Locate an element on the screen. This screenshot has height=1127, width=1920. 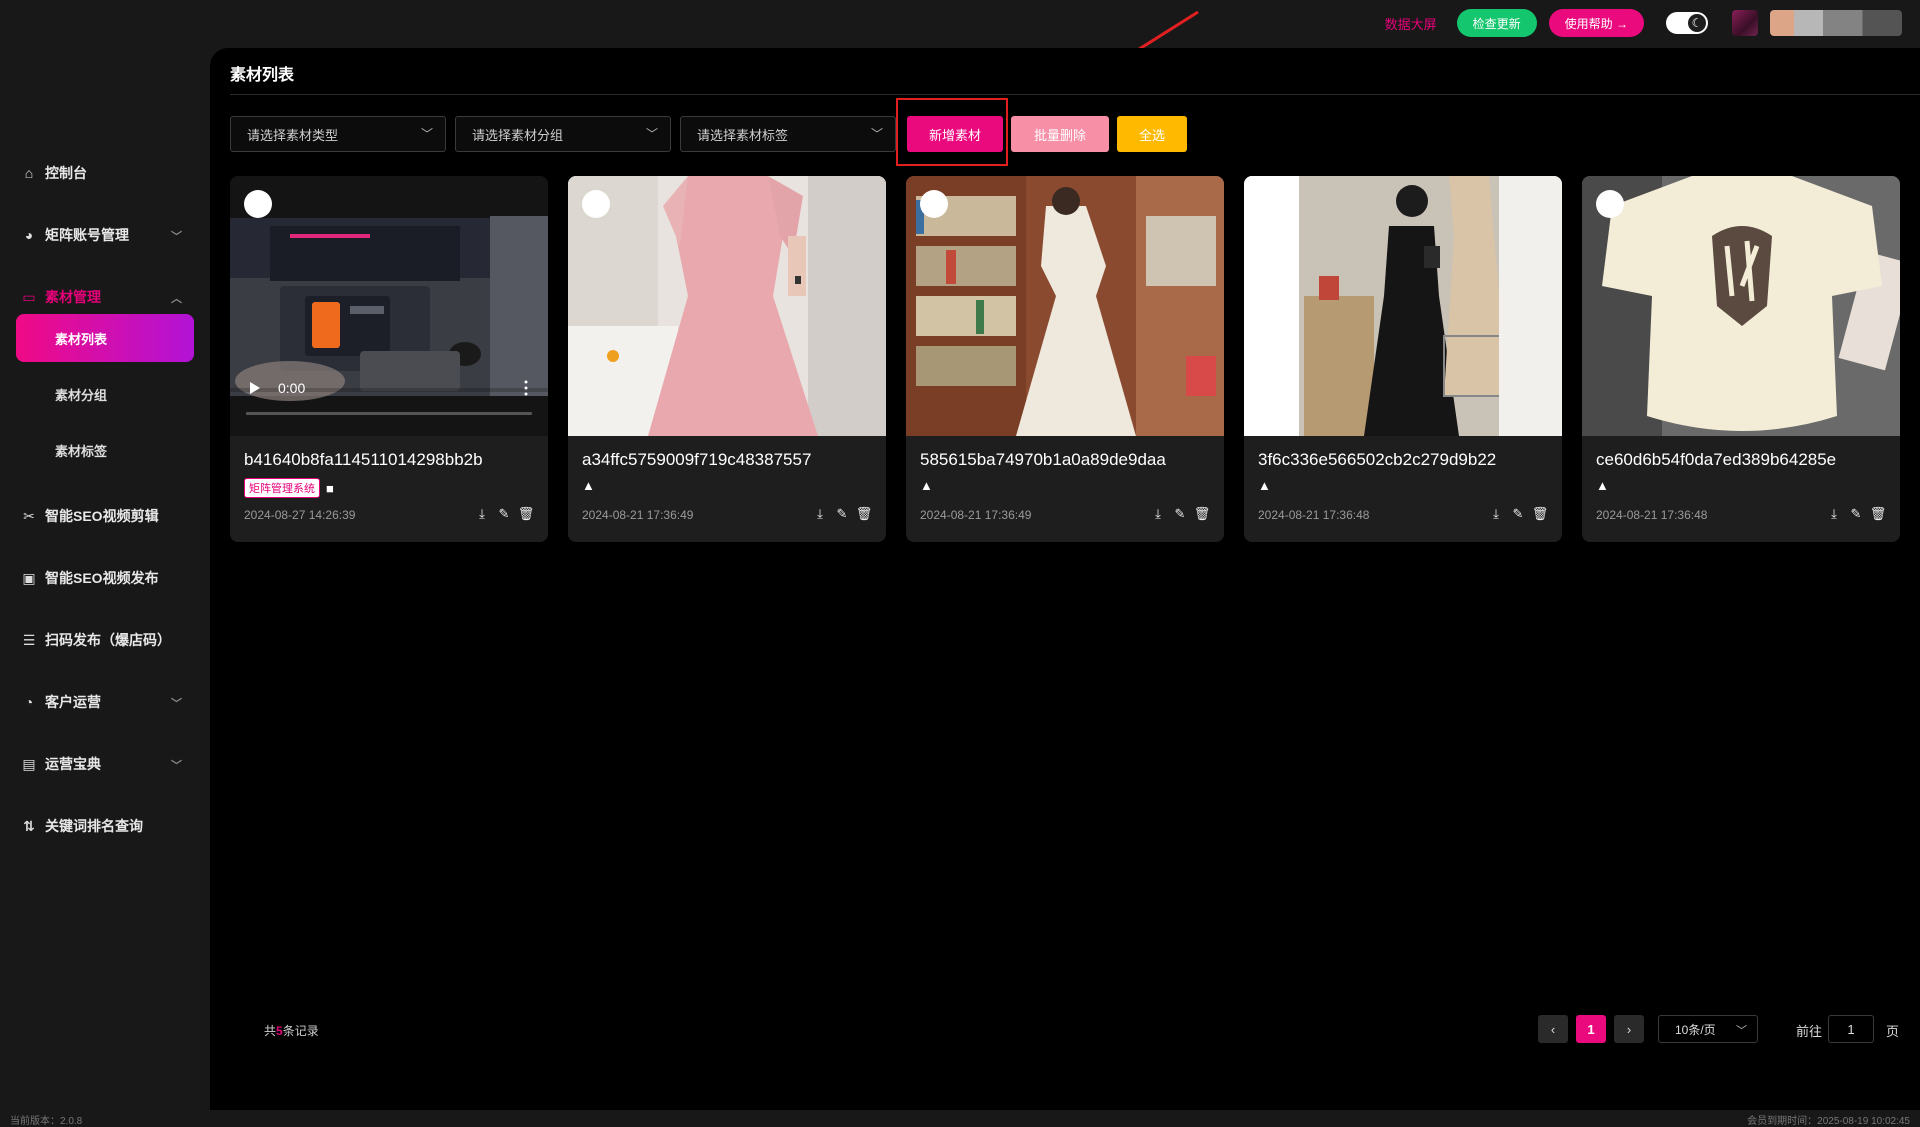
select-placeholder: 请选择素材标签 is located at coordinates (743, 135).